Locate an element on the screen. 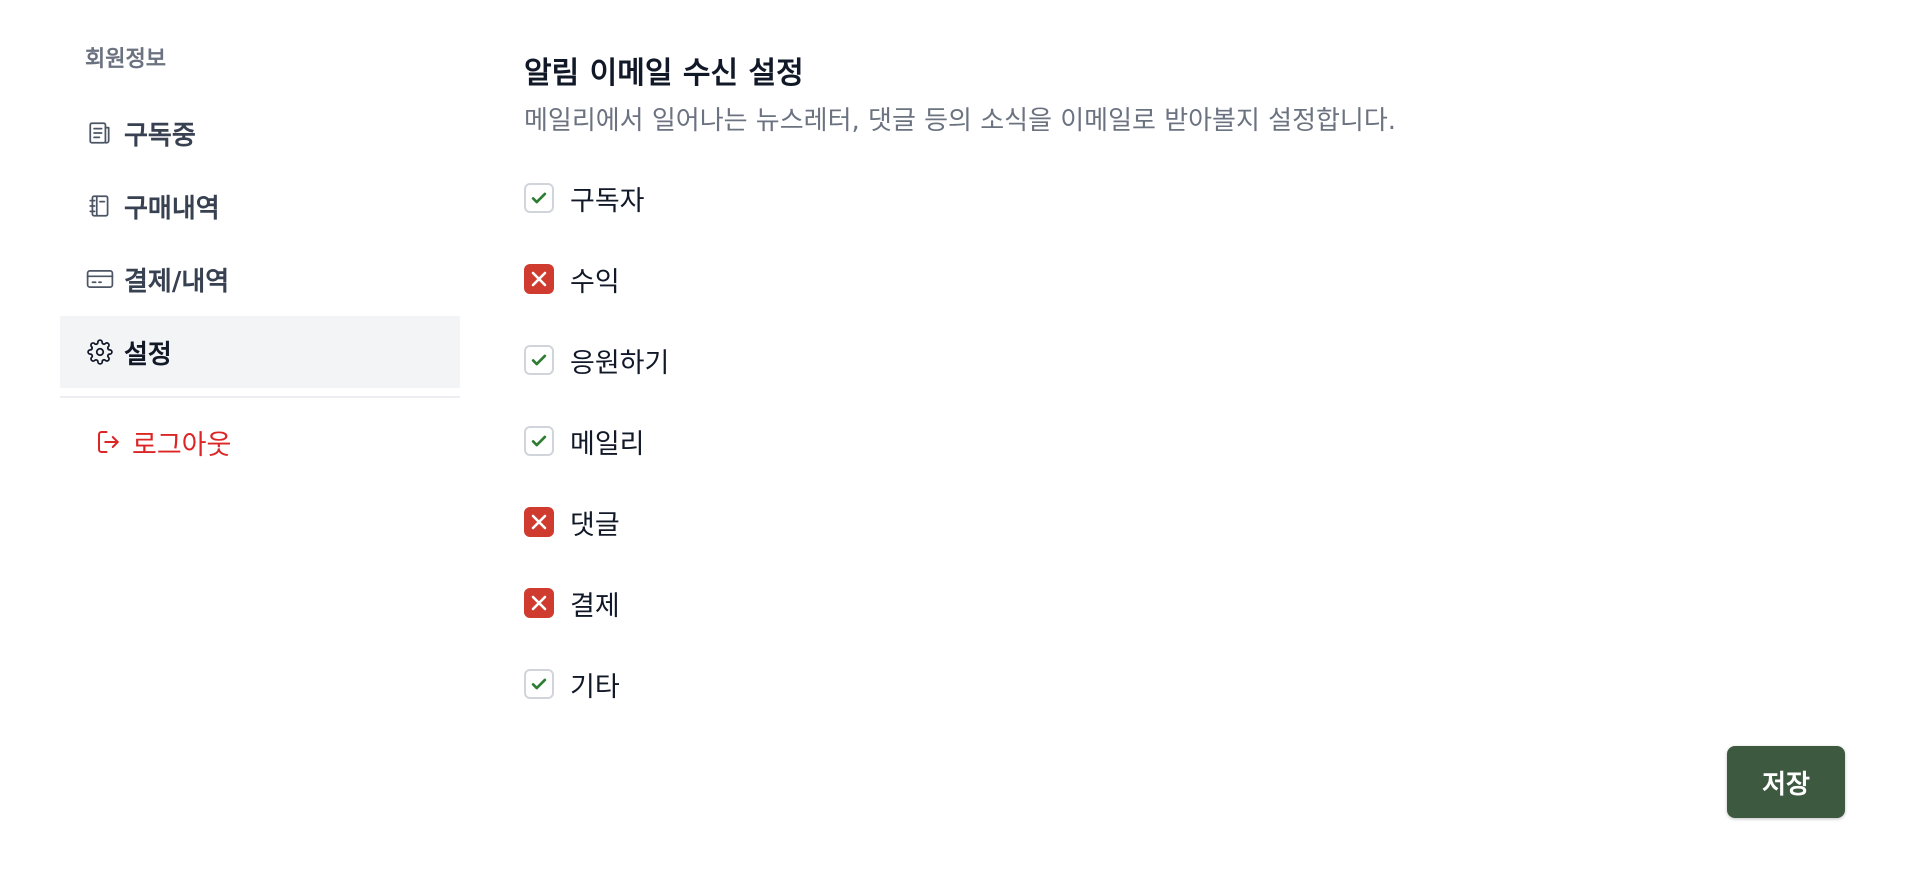 The height and width of the screenshot is (874, 1920). option-cheer: 응원하기 is located at coordinates (596, 360).